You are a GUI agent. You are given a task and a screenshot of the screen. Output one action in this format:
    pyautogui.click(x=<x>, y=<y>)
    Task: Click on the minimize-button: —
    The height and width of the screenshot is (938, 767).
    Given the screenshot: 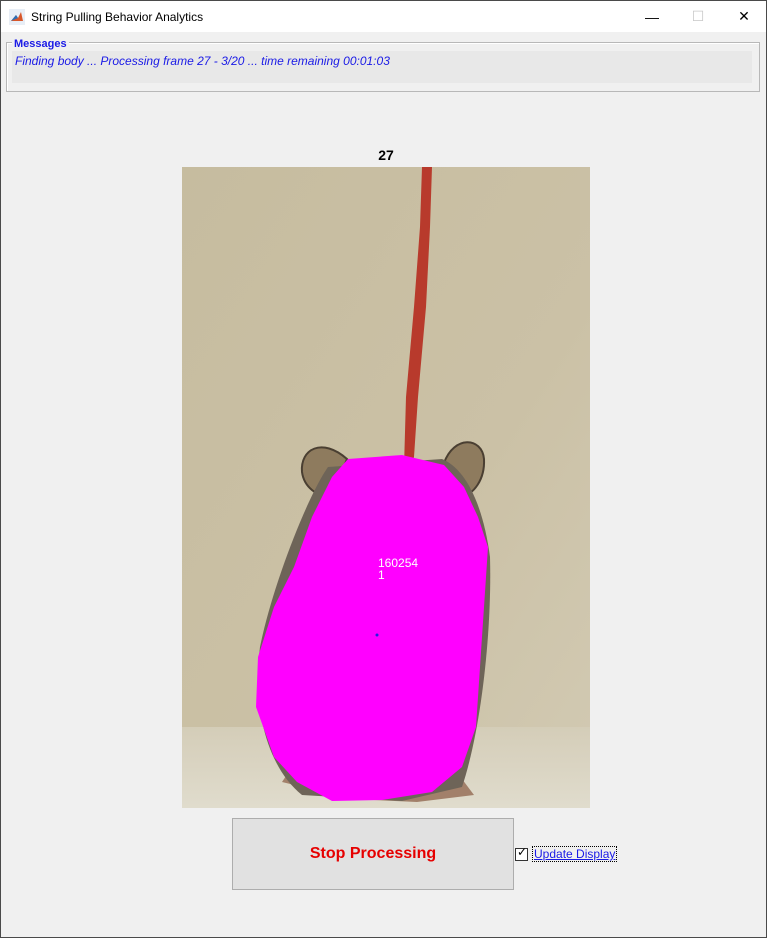 What is the action you would take?
    pyautogui.click(x=652, y=16)
    